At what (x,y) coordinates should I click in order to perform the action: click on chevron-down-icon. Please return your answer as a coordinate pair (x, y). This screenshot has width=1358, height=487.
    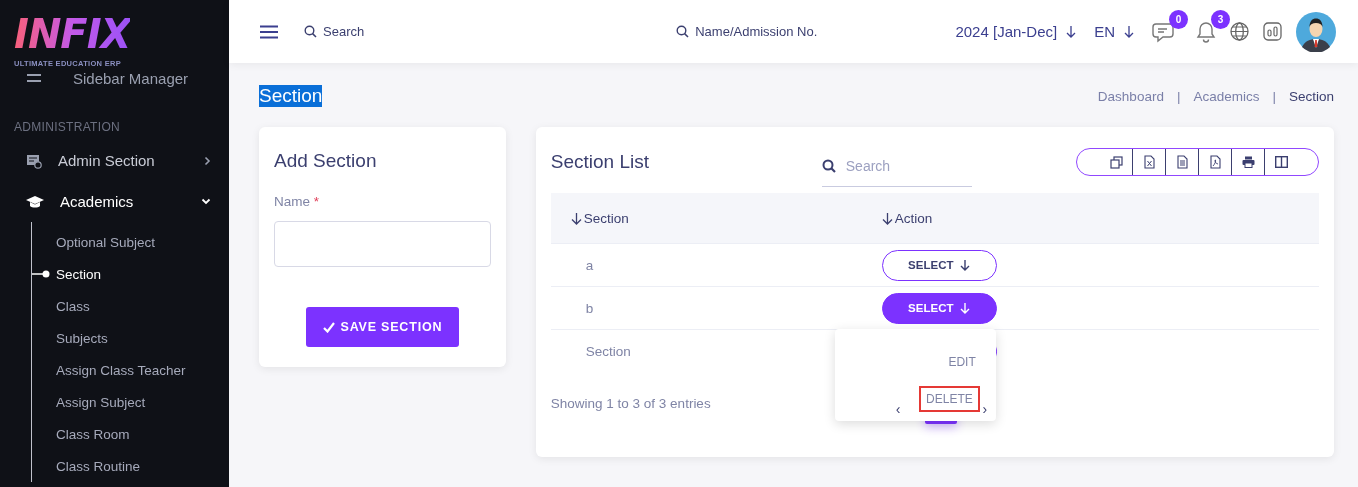
    Looking at the image, I should click on (206, 201).